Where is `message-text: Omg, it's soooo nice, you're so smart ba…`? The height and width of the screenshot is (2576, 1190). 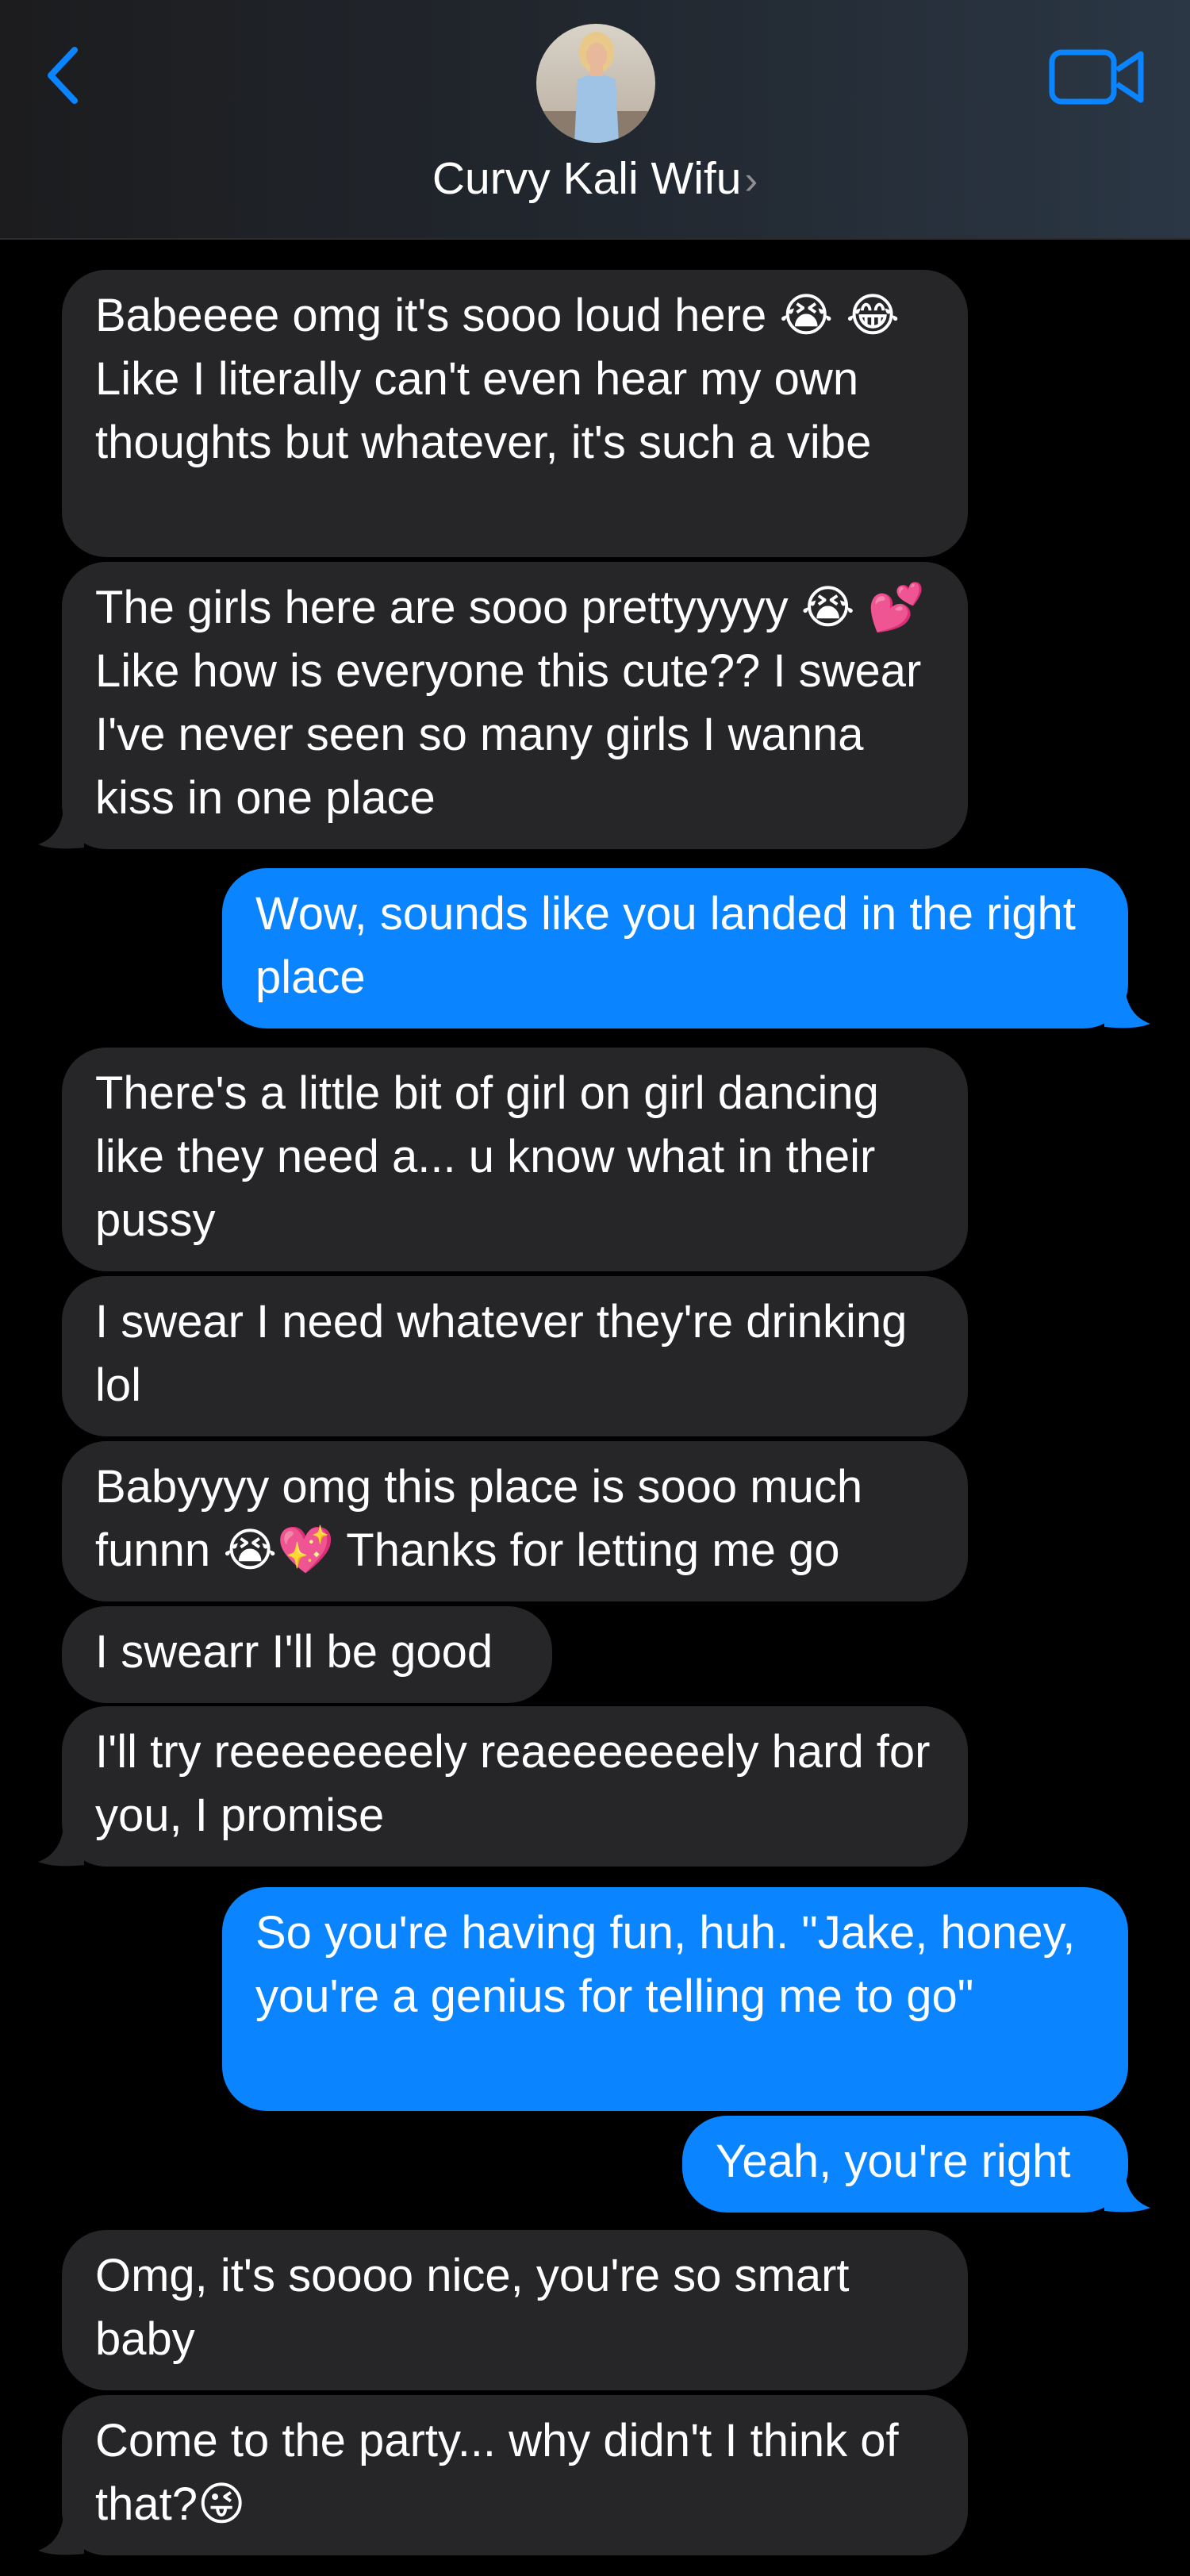
message-text: Omg, it's soooo nice, you're so smart ba… is located at coordinates (472, 2307).